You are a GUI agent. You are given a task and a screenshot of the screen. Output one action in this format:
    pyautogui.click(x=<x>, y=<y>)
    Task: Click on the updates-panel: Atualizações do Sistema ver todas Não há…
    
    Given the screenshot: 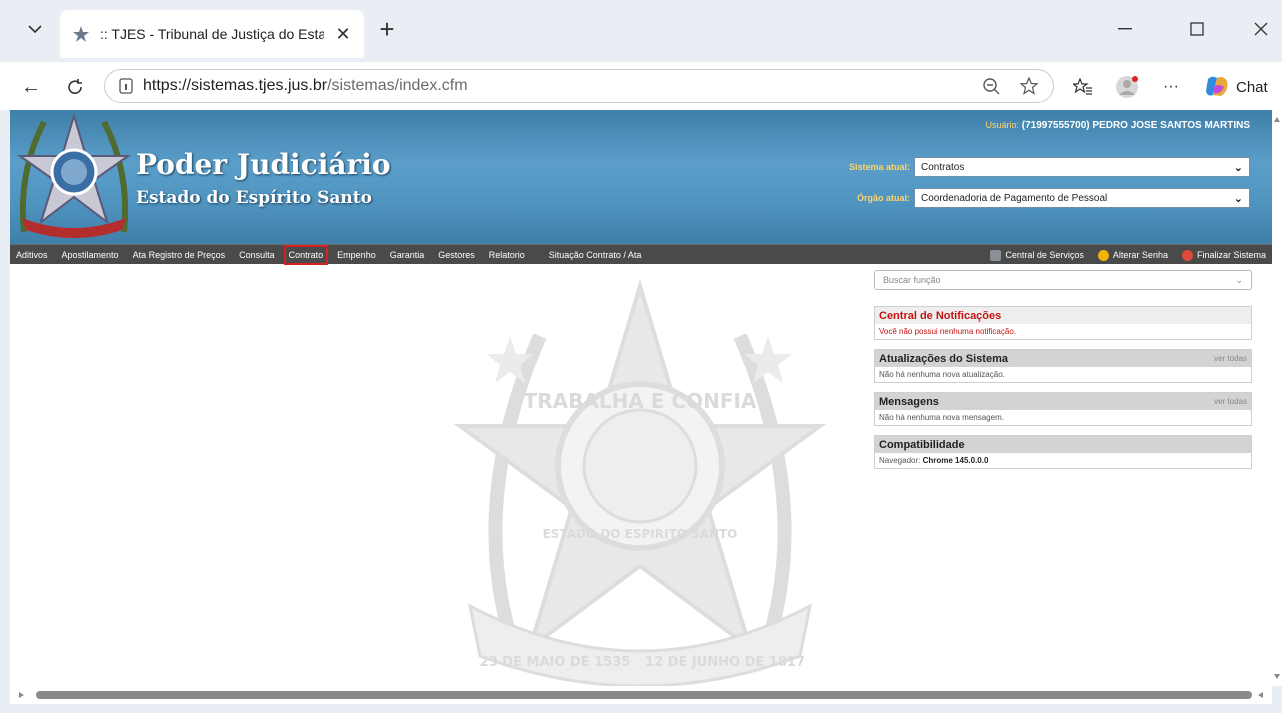 What is the action you would take?
    pyautogui.click(x=1063, y=366)
    